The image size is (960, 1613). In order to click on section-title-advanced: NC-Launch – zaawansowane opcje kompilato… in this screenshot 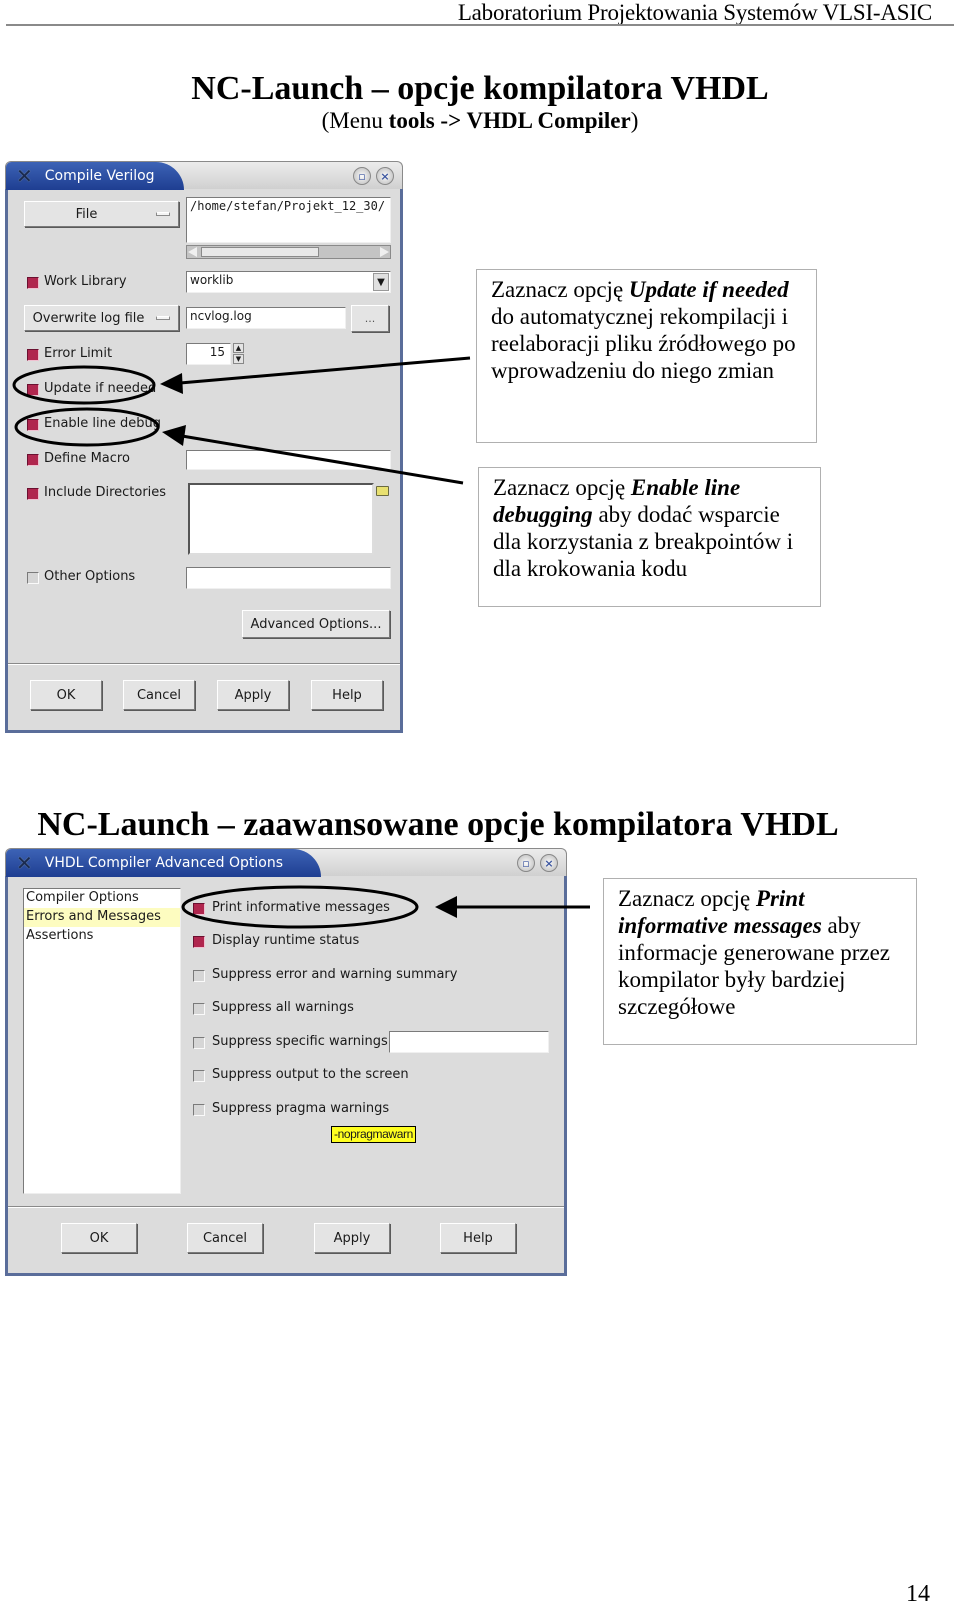, I will do `click(438, 824)`.